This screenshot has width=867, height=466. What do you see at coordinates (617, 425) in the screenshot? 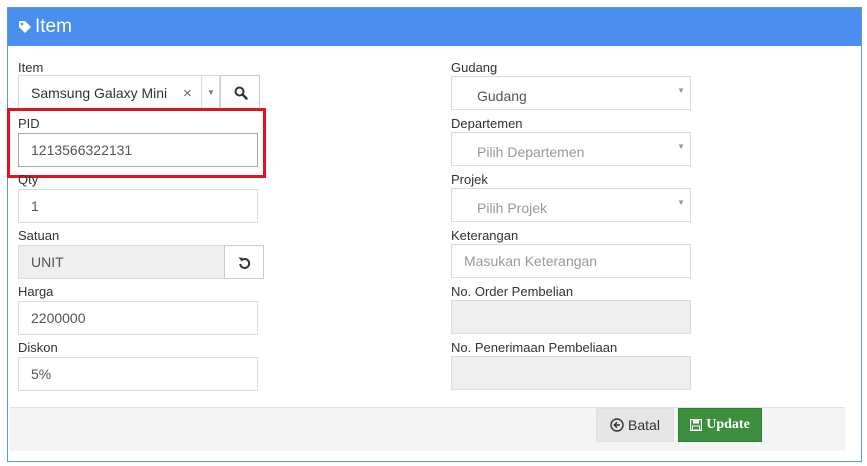
I see `arrow-left-circle-icon` at bounding box center [617, 425].